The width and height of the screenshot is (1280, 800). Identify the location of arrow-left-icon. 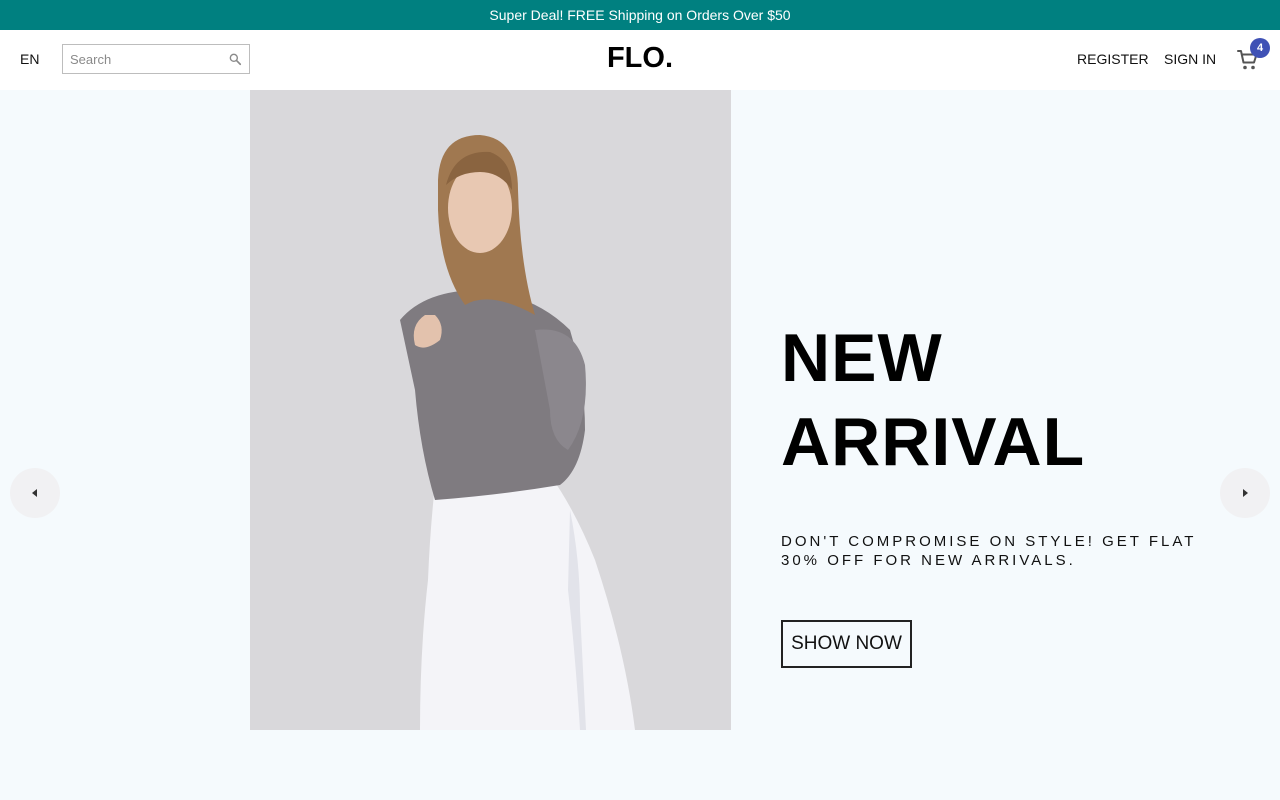
(34, 493).